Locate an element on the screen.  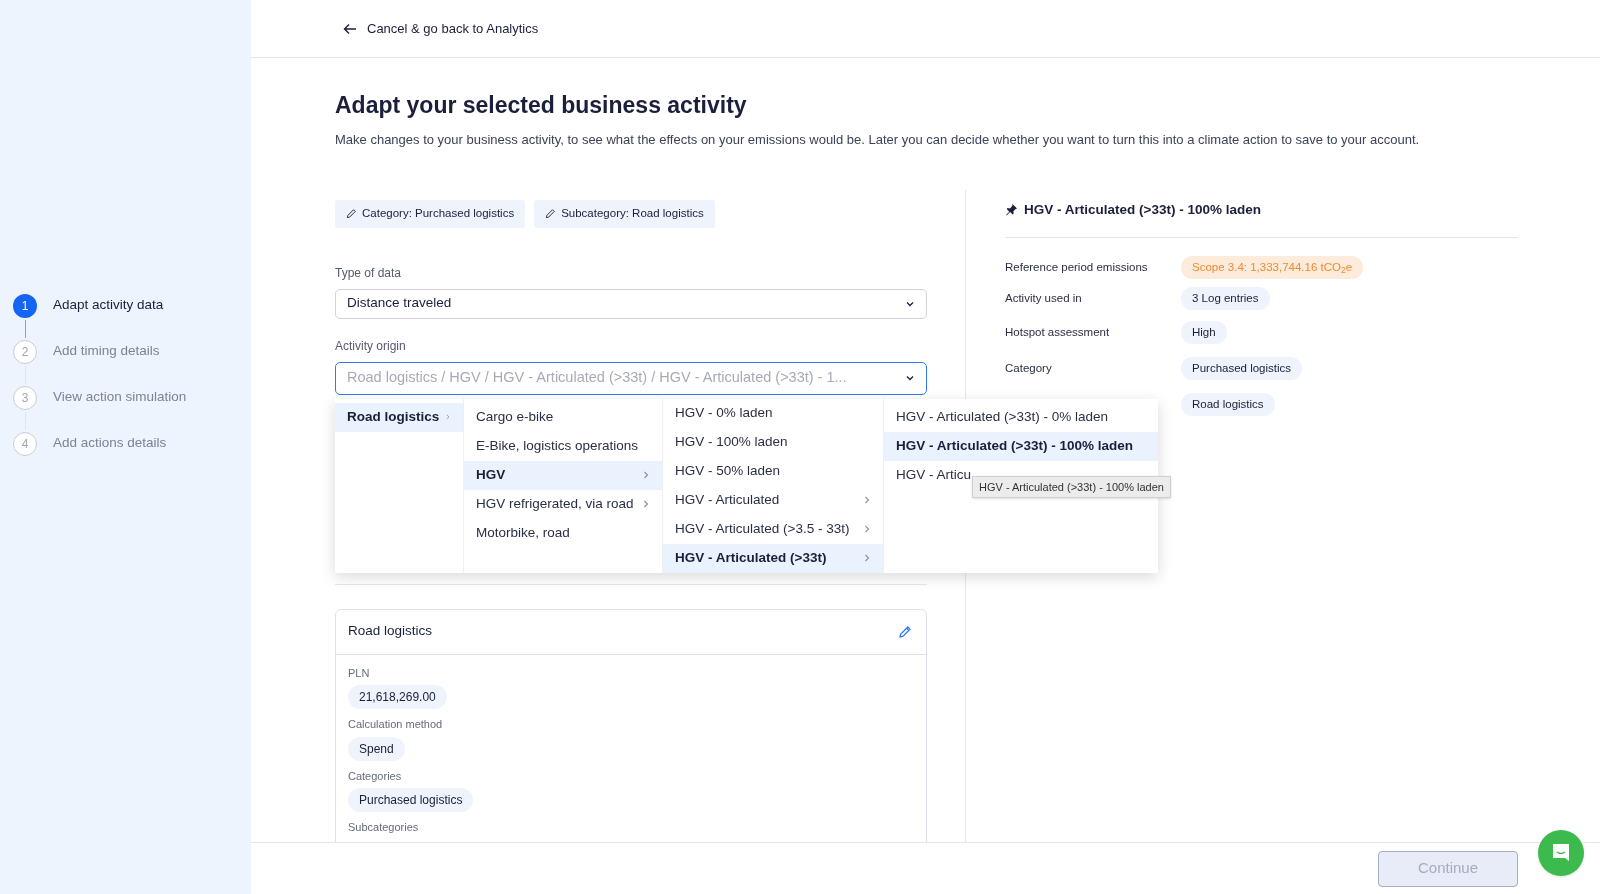
type-of-data-select: Distance traveled is located at coordinates (631, 303).